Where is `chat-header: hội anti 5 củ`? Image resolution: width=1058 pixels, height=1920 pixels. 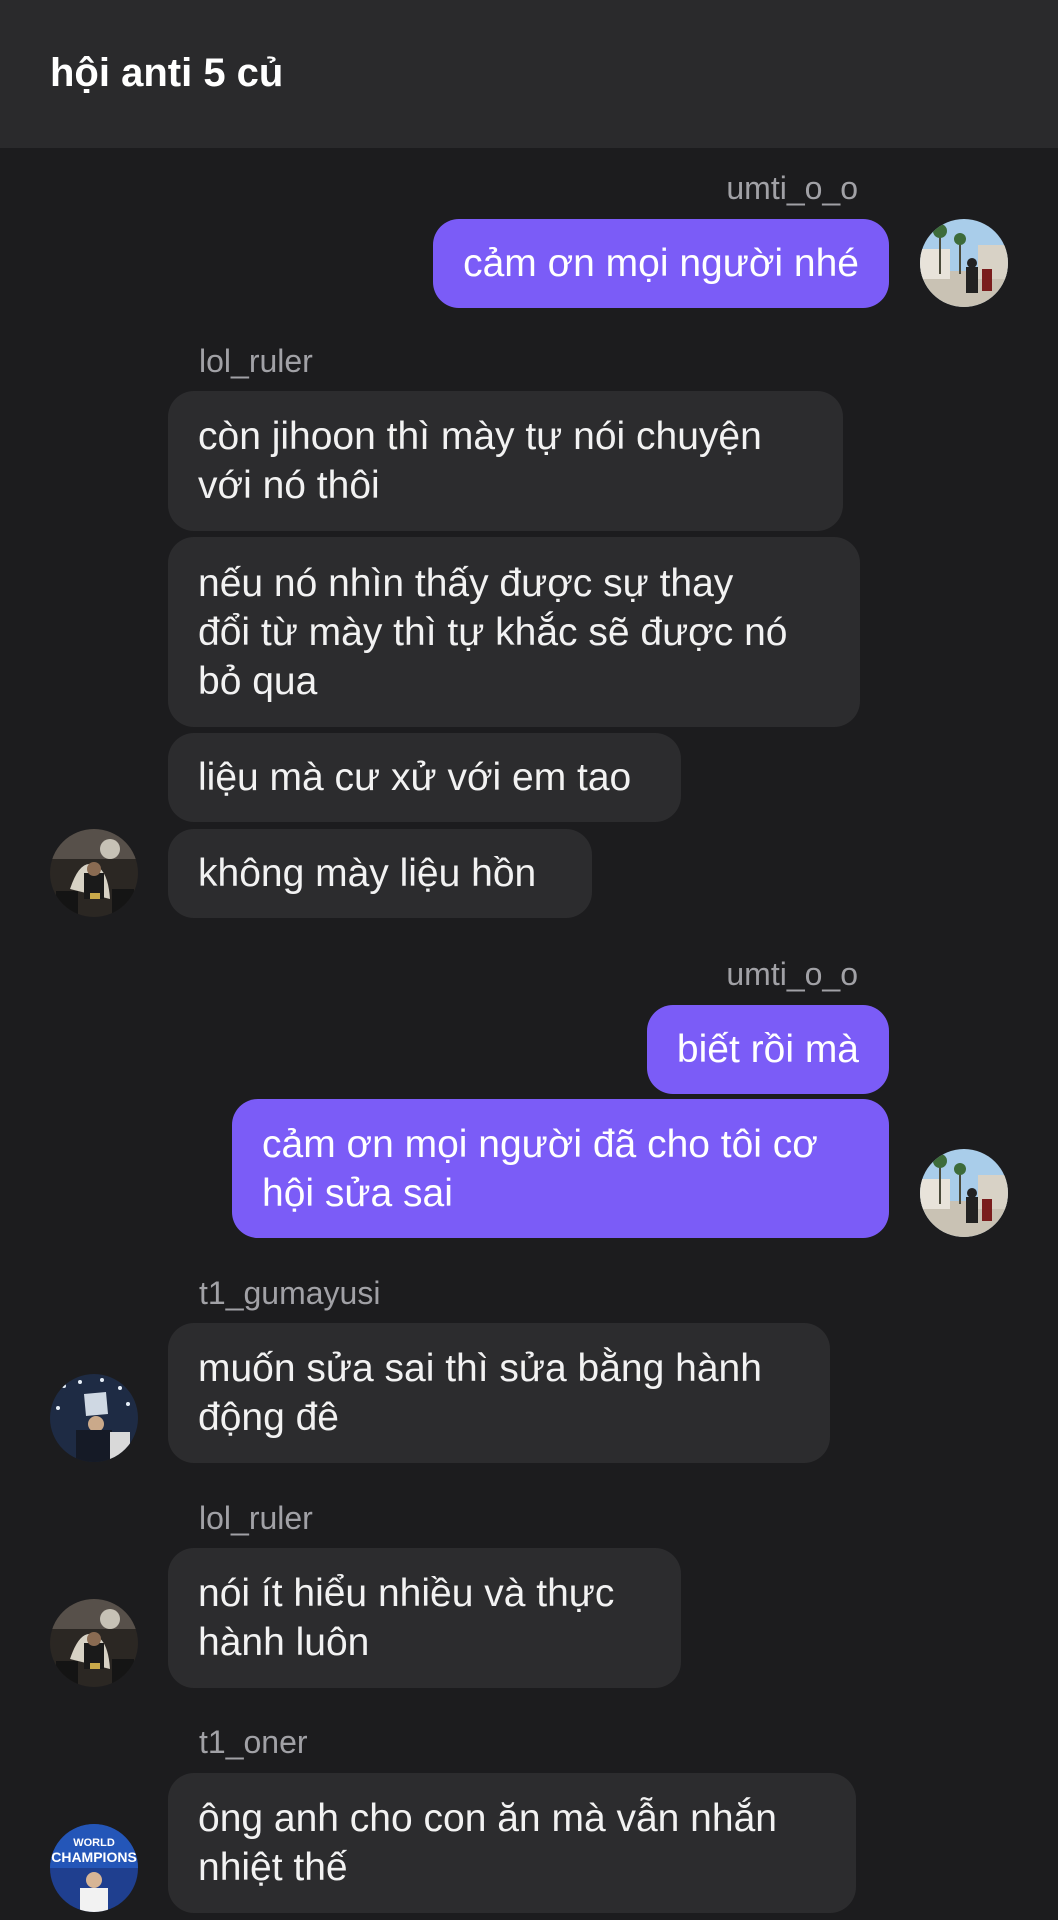 chat-header: hội anti 5 củ is located at coordinates (529, 74).